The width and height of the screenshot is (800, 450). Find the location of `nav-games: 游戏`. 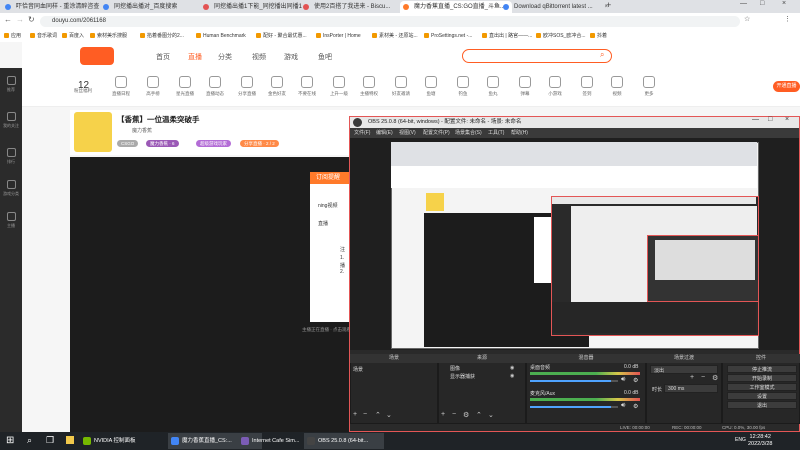

nav-games: 游戏 is located at coordinates (291, 57).